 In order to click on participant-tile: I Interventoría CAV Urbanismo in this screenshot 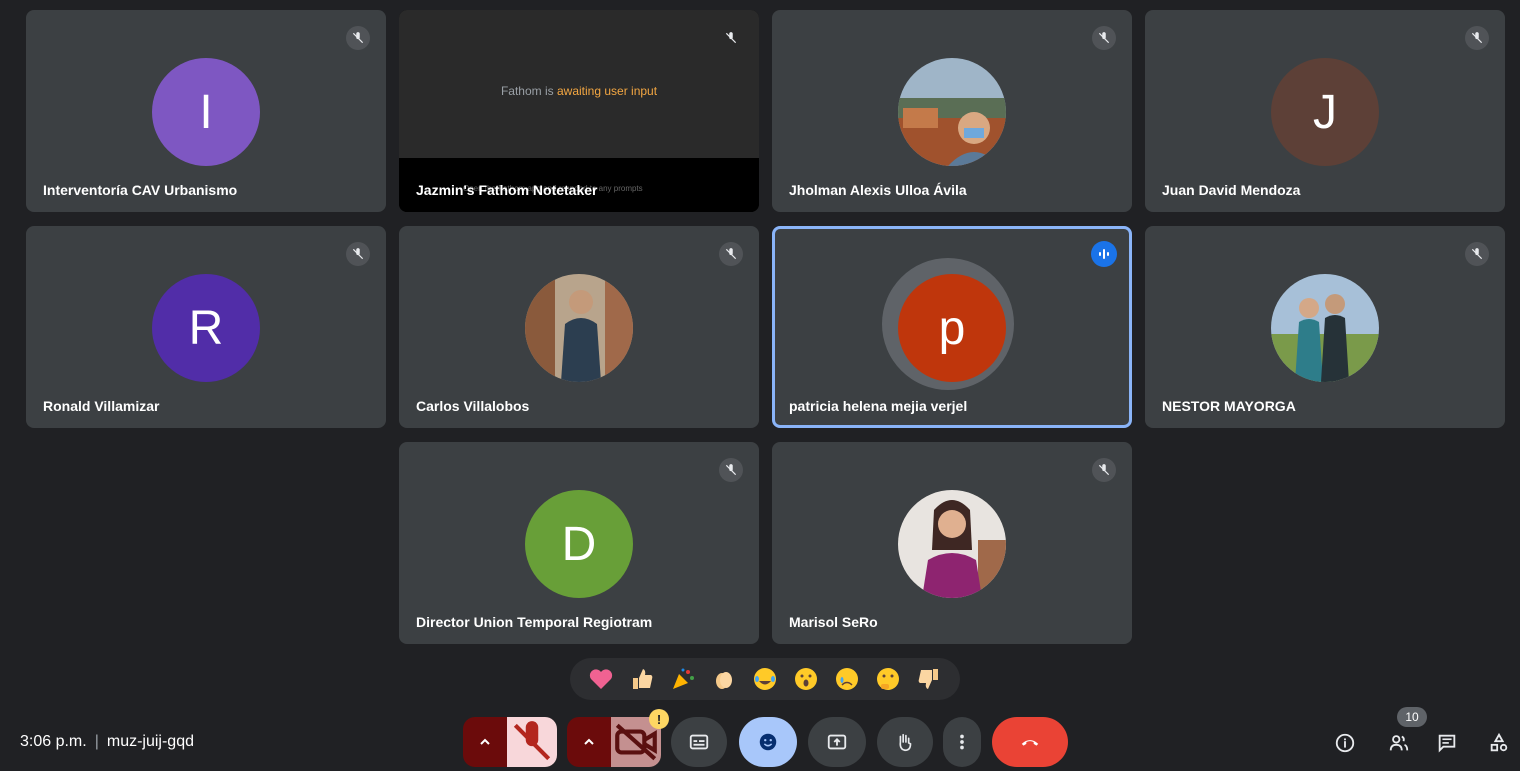, I will do `click(206, 111)`.